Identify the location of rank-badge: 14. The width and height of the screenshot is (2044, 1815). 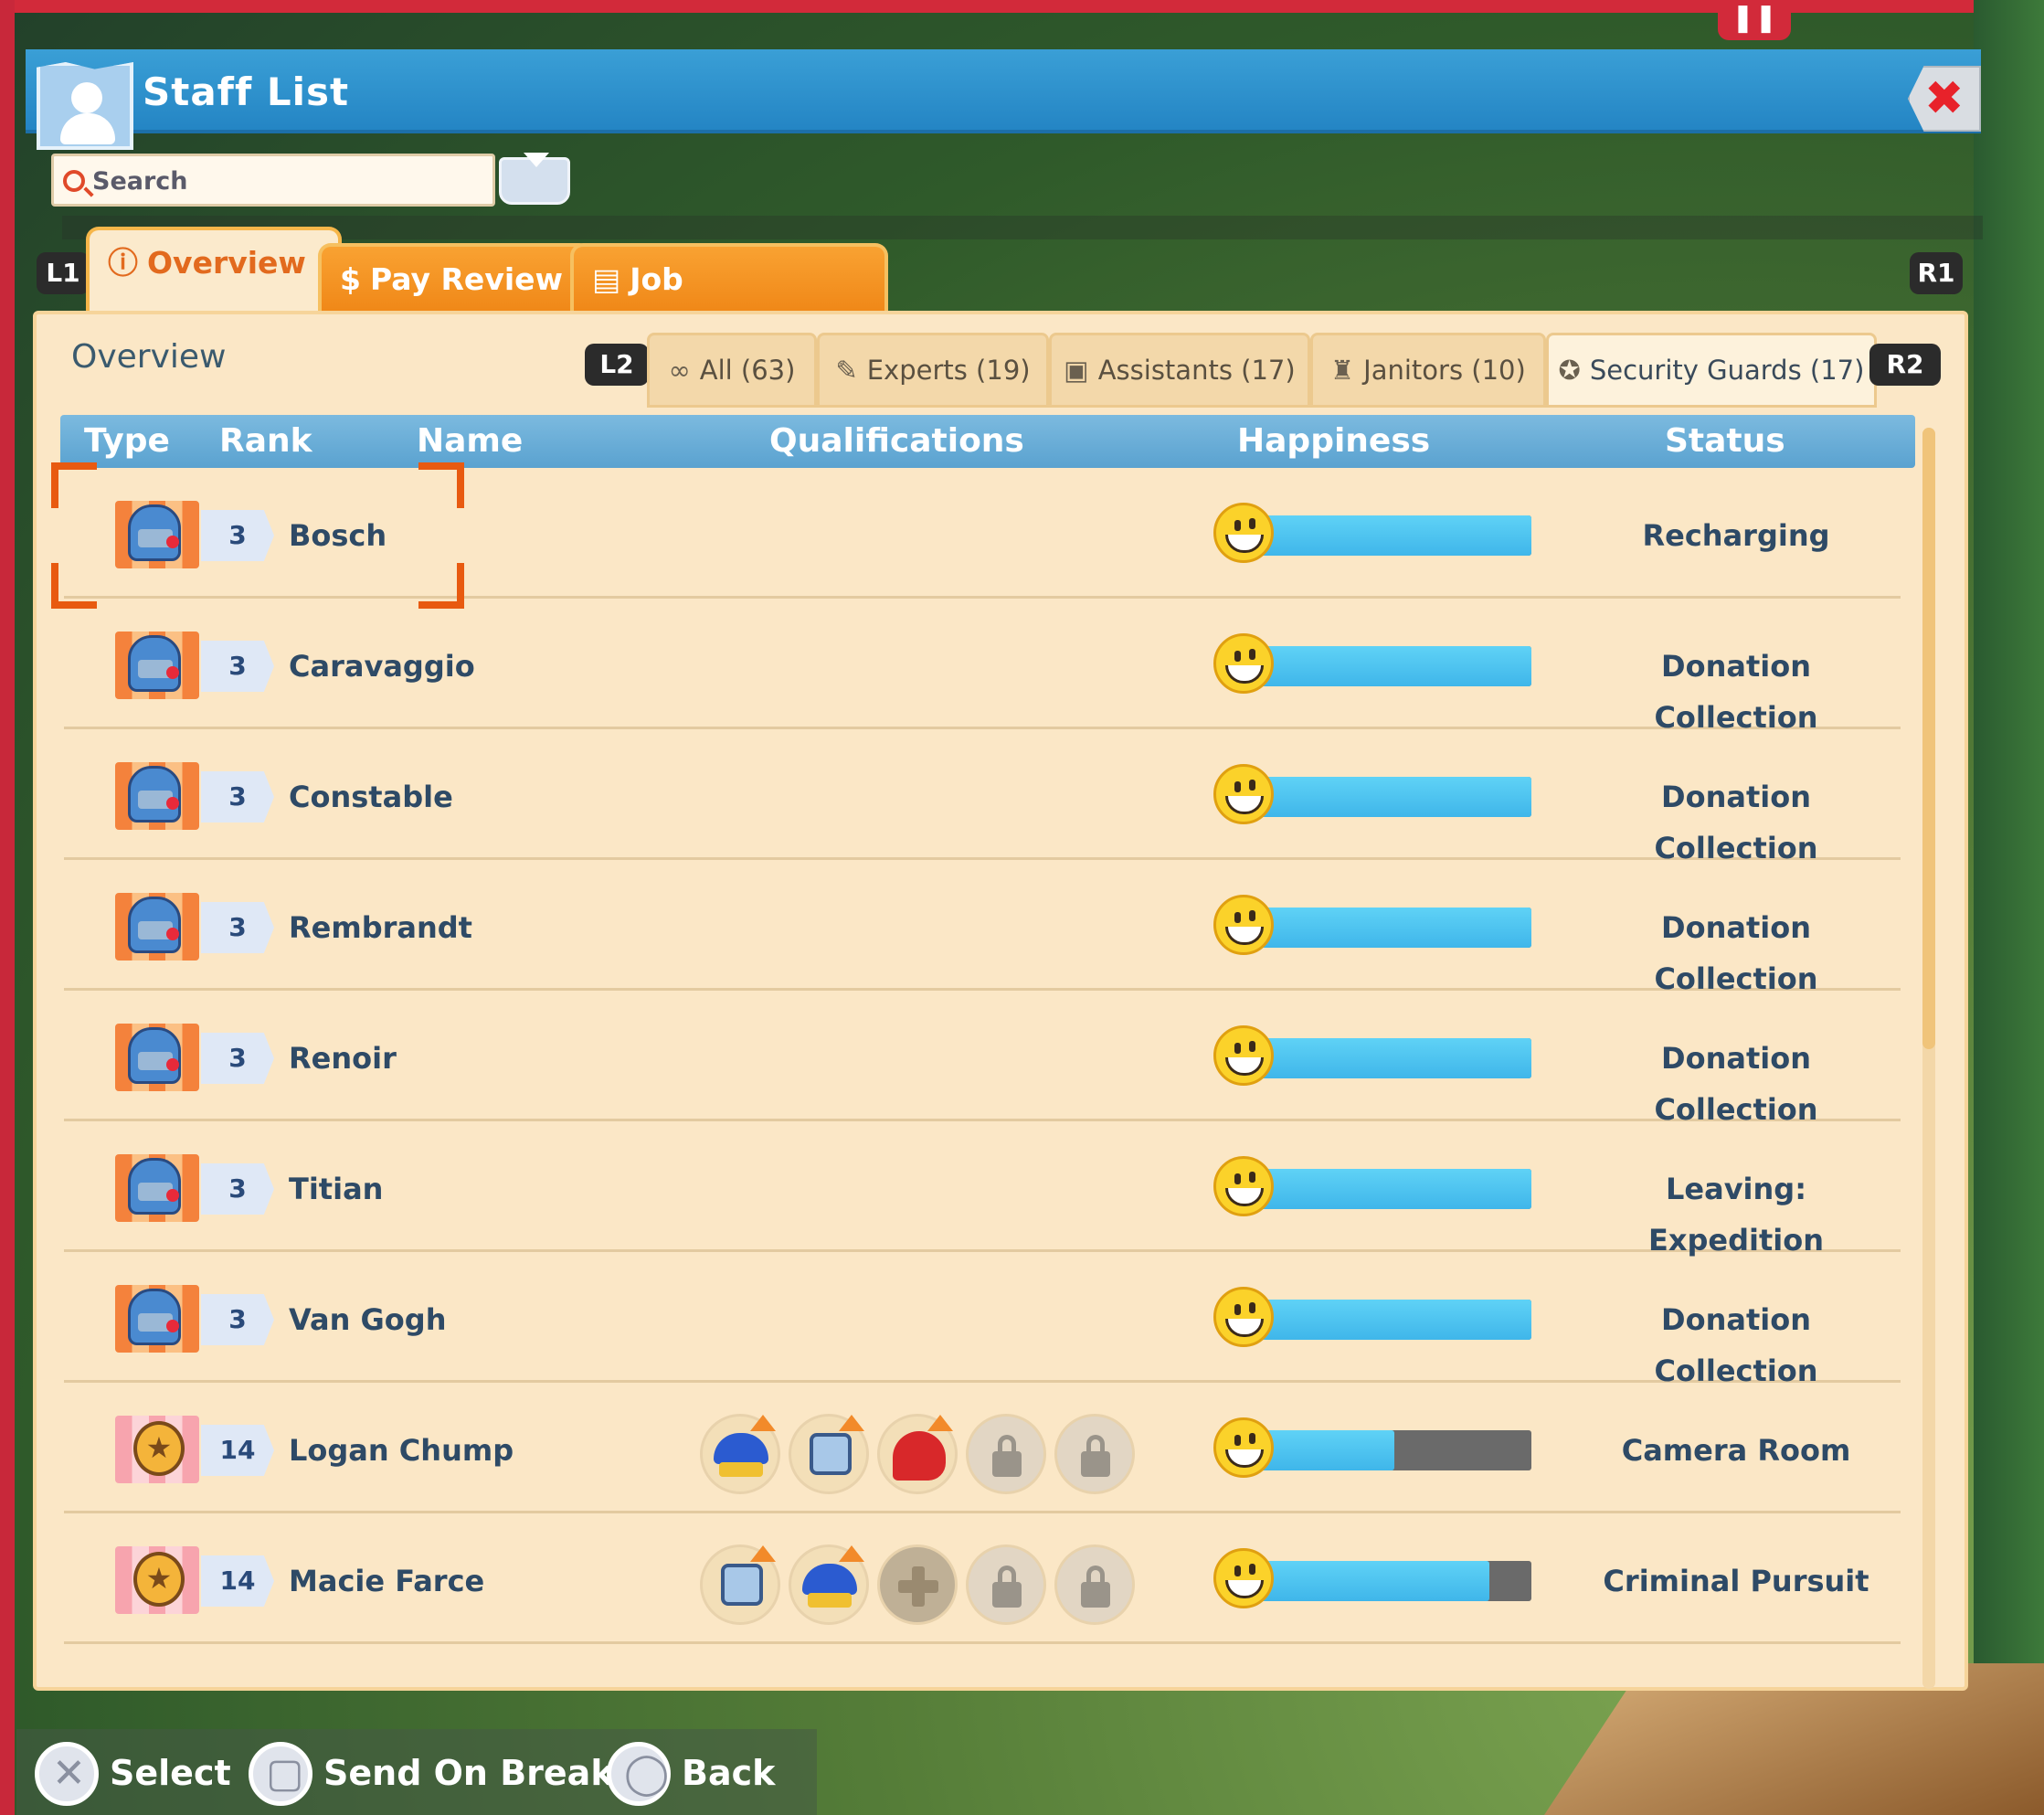
(238, 1451).